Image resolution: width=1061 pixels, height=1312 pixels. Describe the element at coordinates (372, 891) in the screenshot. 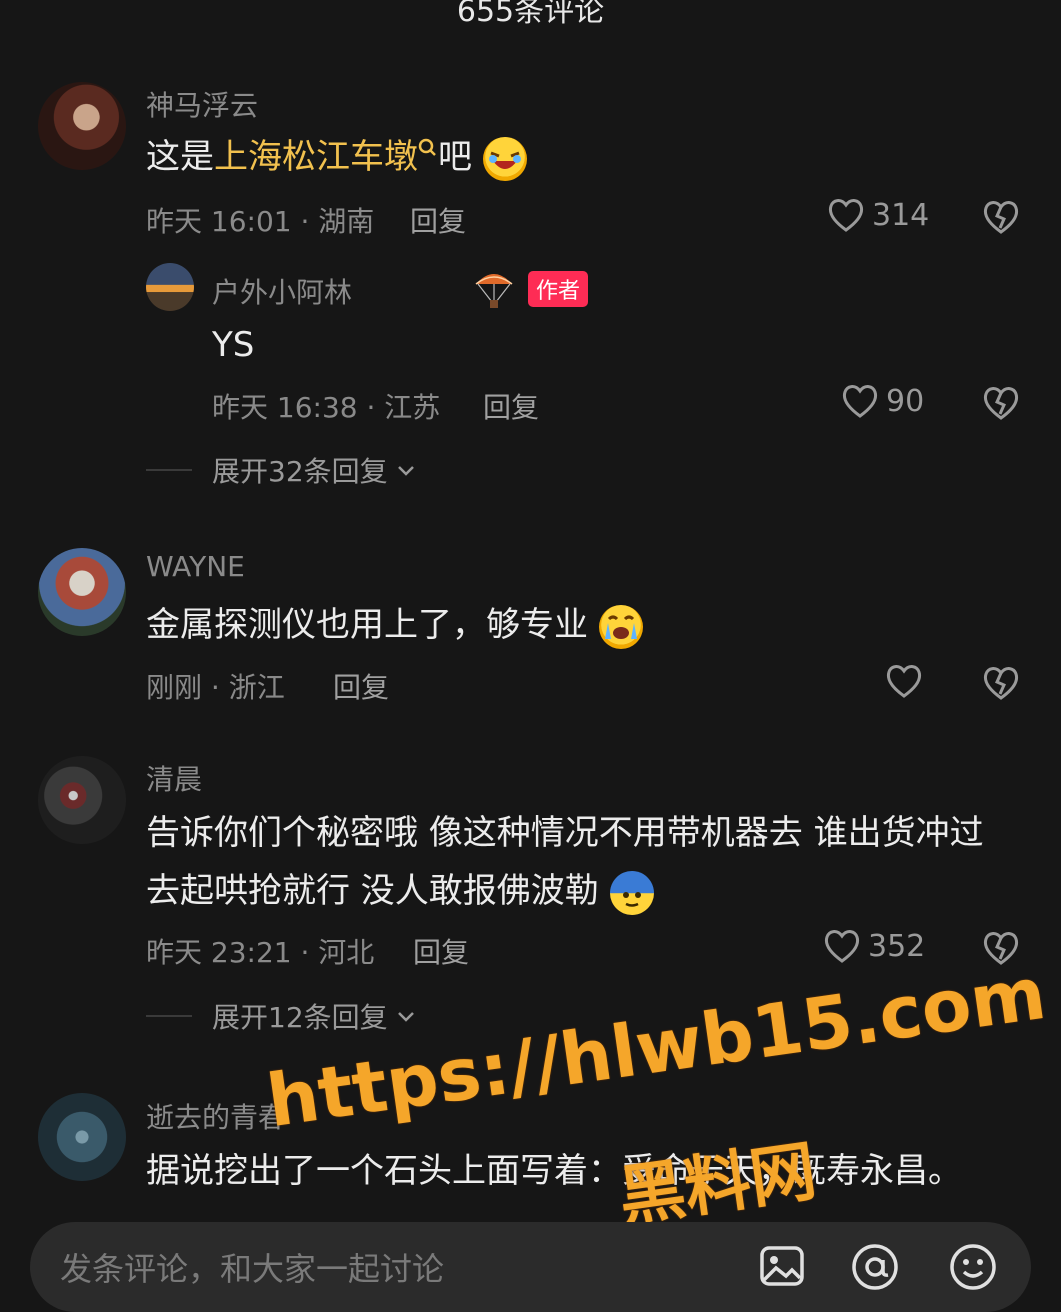

I see `comment-text-content: 去起哄抢就行 没人敢报佛波勒` at that location.